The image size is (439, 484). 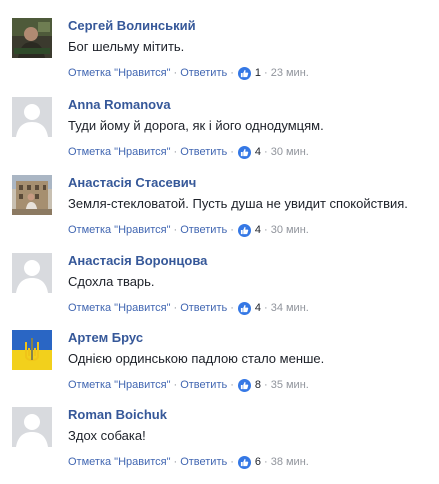 I want to click on comment-author: Сергей Волинський, so click(x=132, y=25).